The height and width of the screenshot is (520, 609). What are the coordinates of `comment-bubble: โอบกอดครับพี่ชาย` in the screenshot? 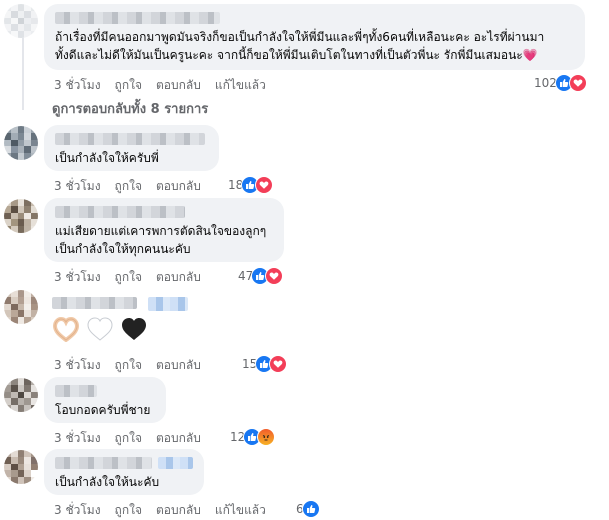 It's located at (105, 400).